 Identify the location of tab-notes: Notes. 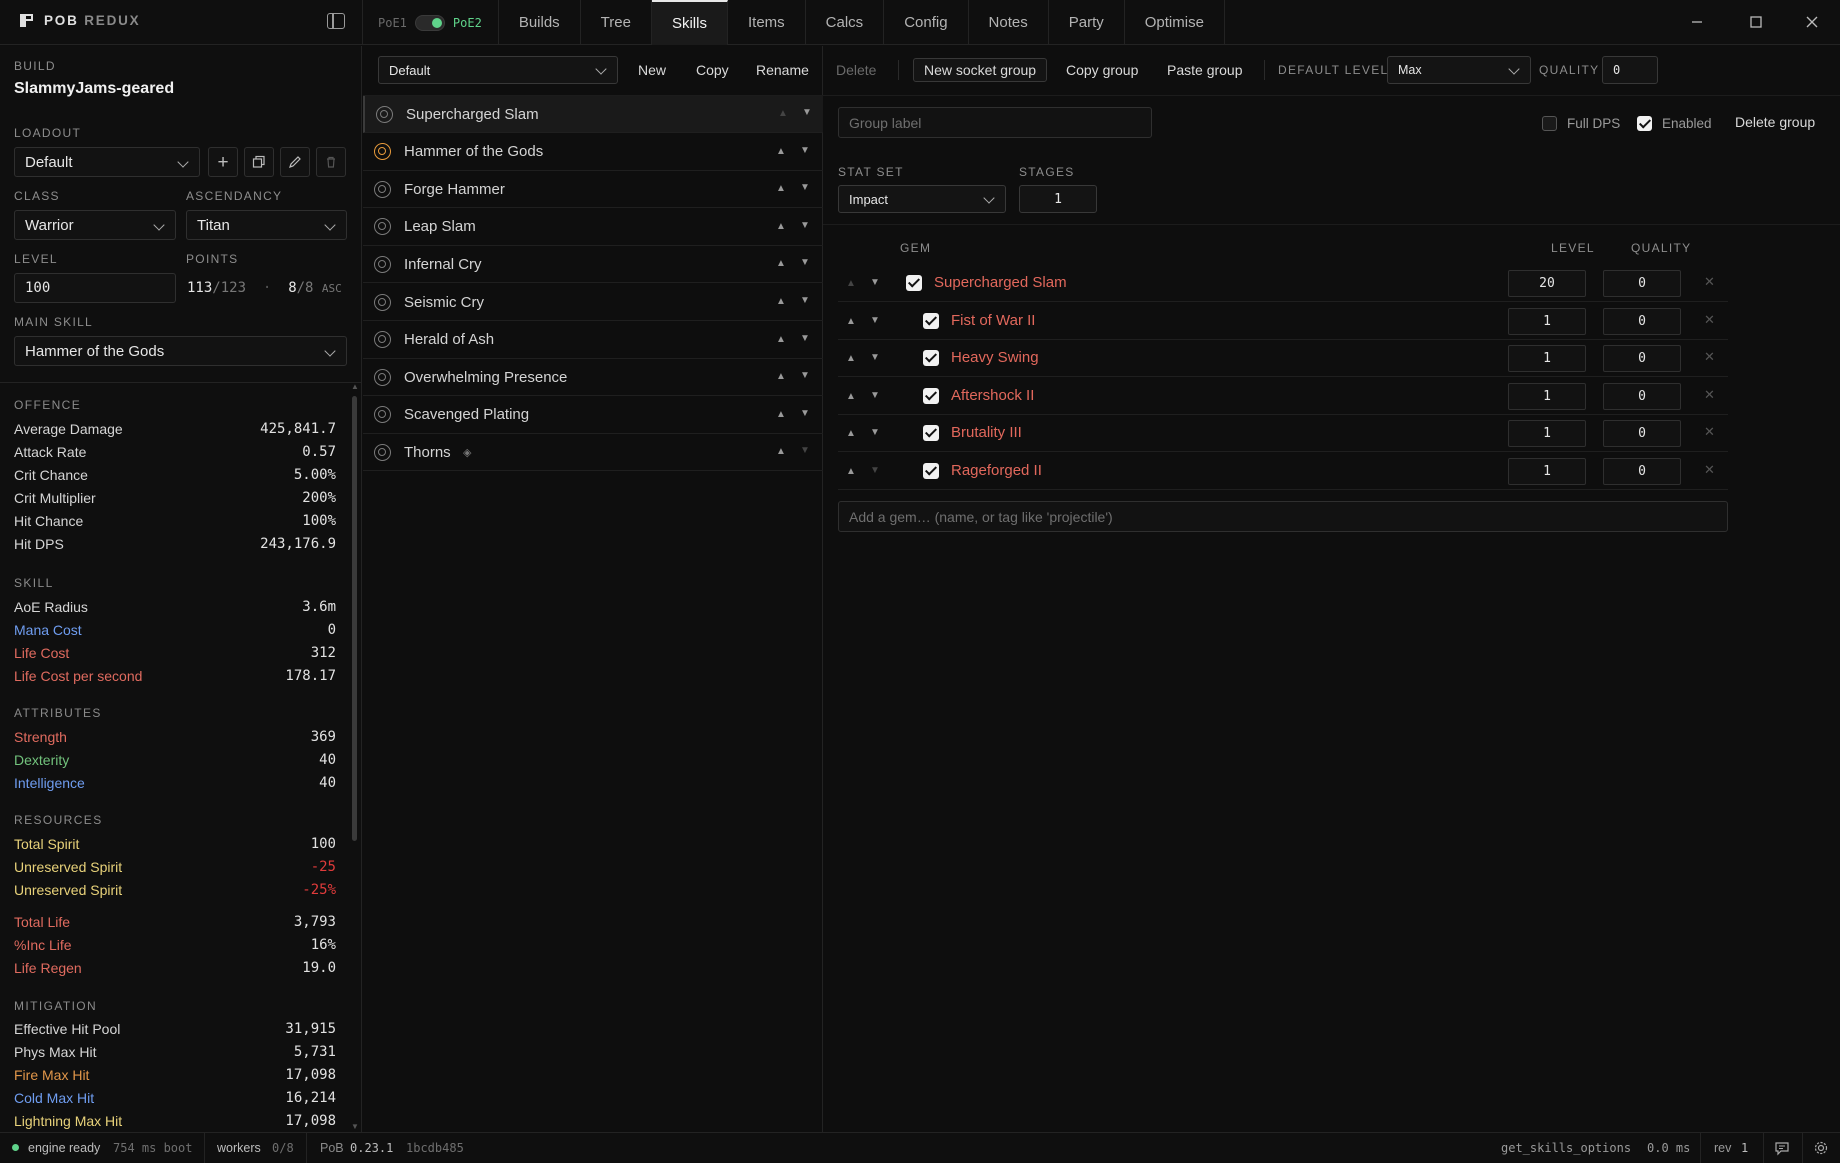
(1009, 22).